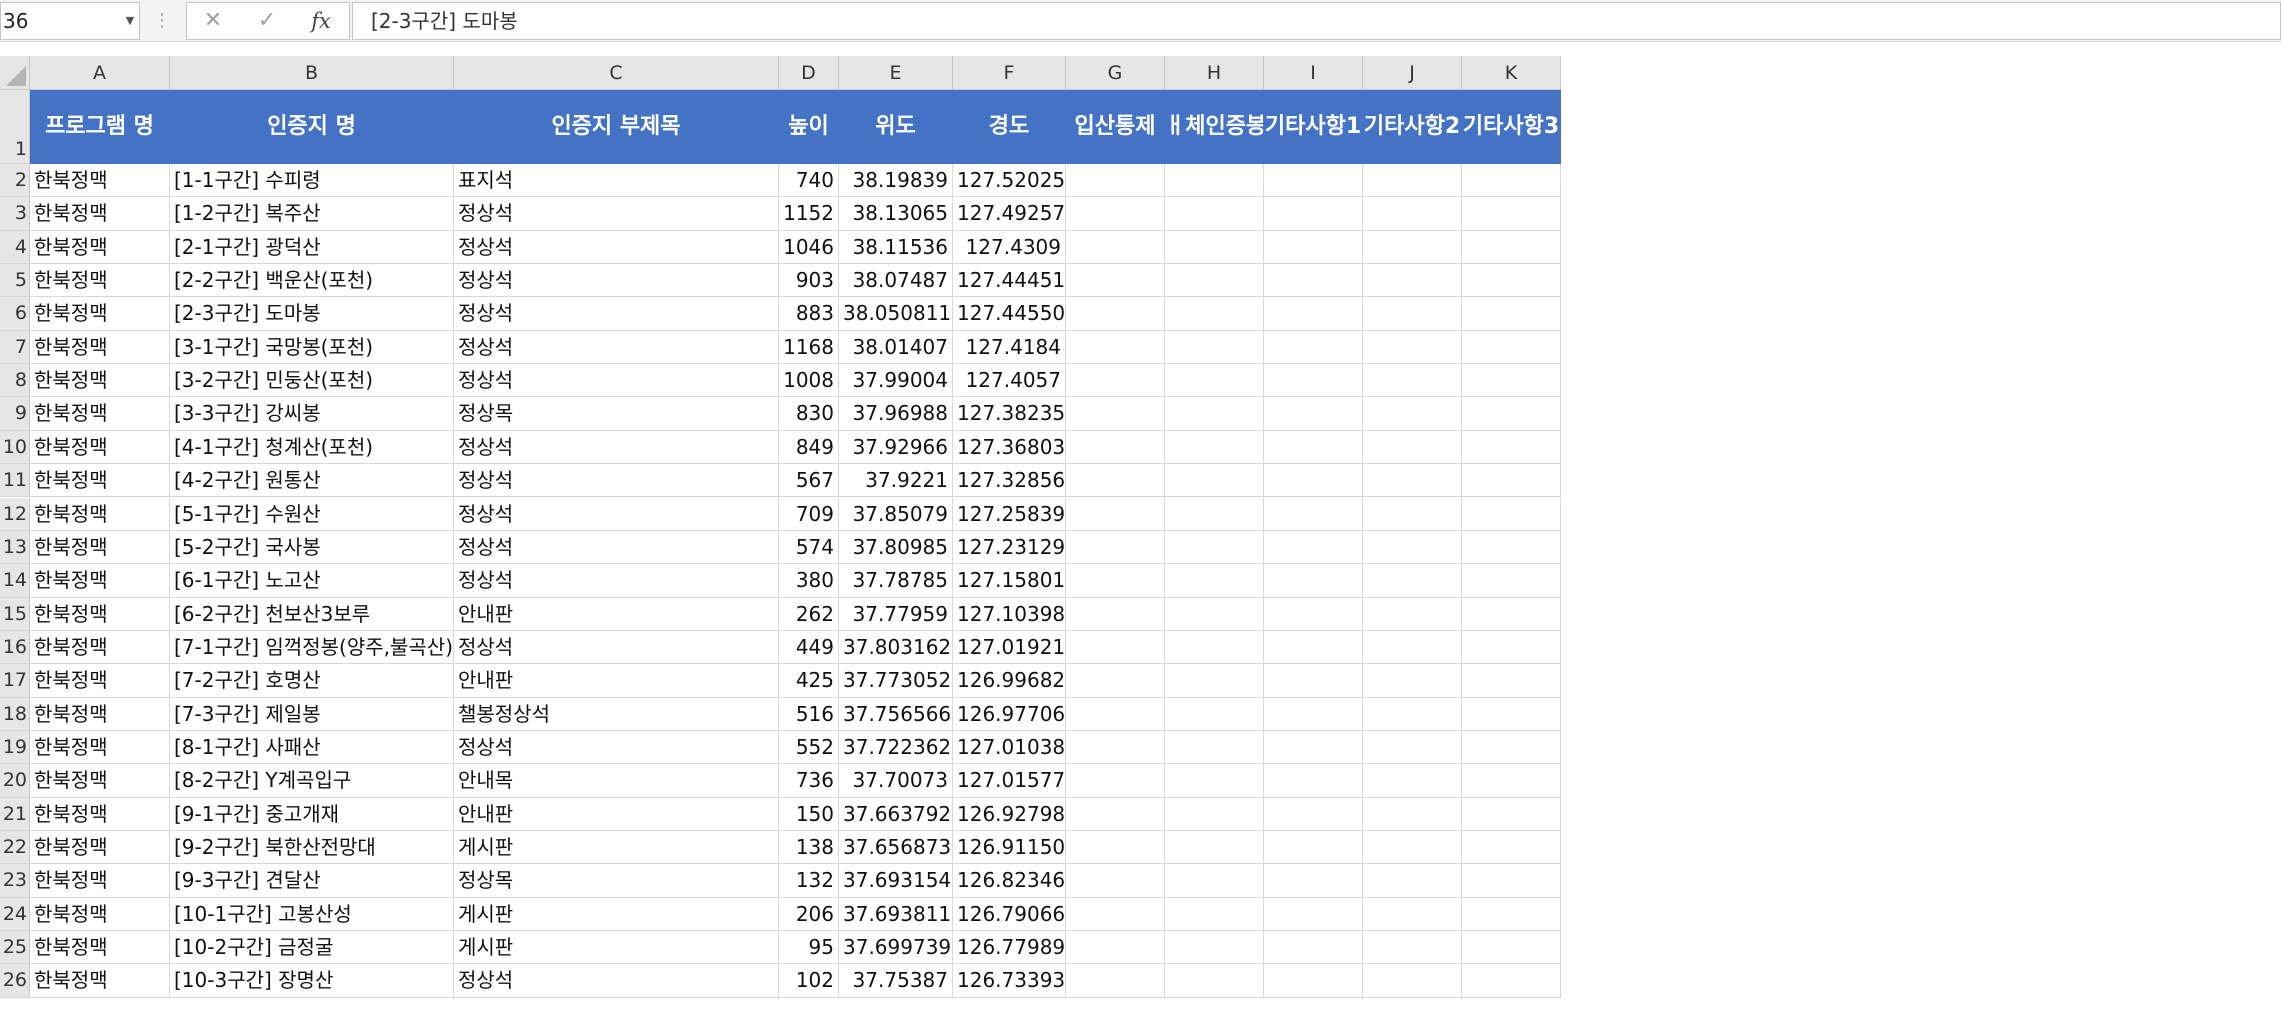 The height and width of the screenshot is (1021, 2281). Describe the element at coordinates (1009, 481) in the screenshot. I see `cell-f11: 127.32856` at that location.